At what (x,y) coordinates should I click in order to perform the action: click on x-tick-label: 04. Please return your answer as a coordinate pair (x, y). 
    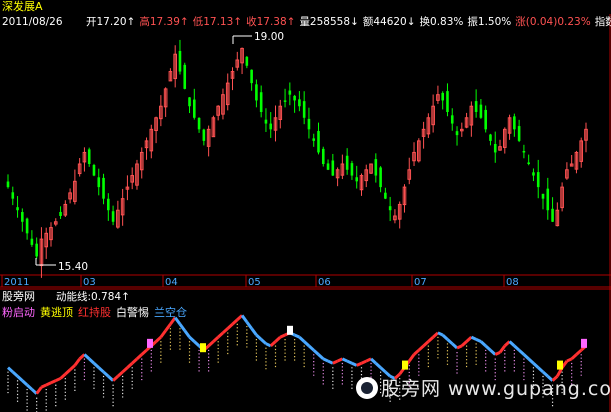
    Looking at the image, I should click on (171, 282).